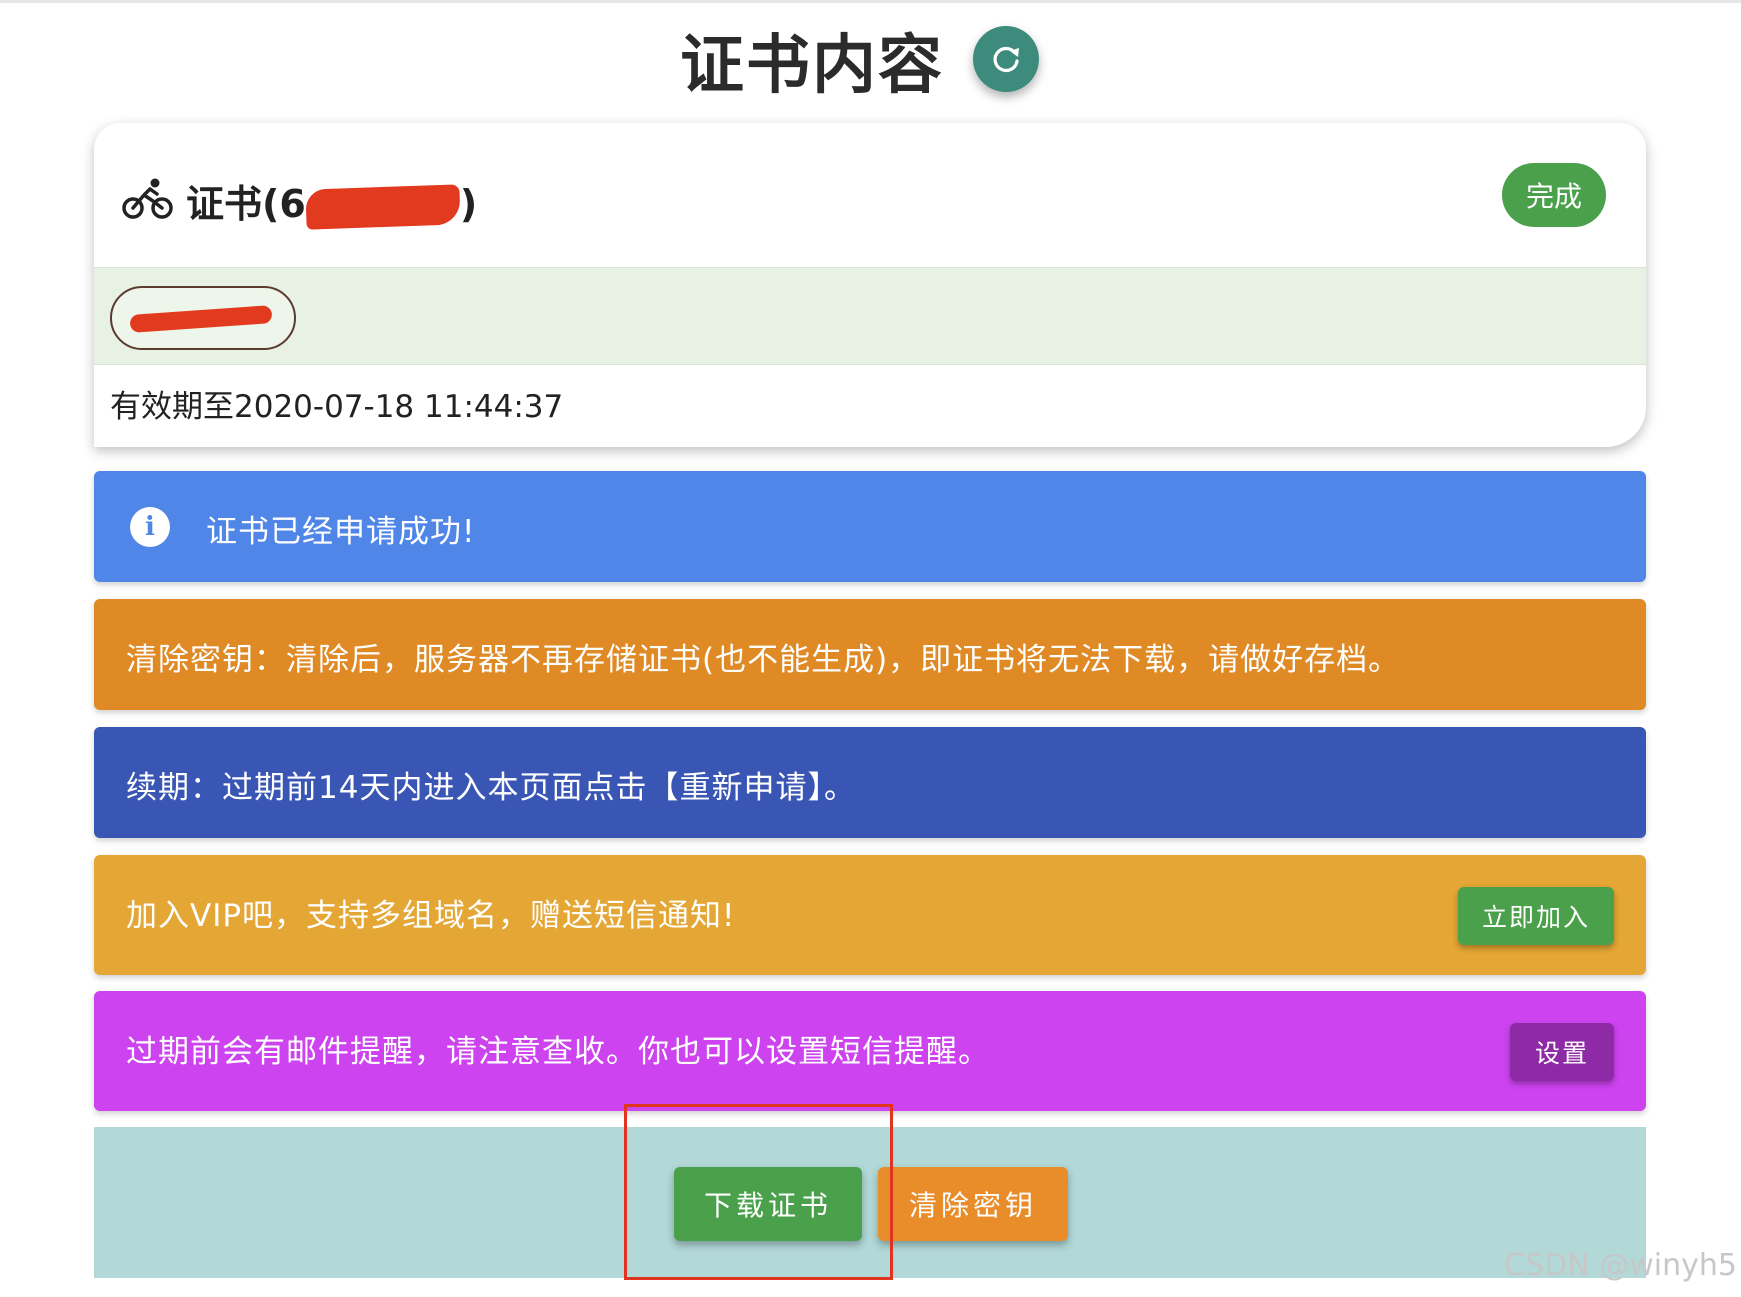 This screenshot has height=1297, width=1741. Describe the element at coordinates (341, 532) in the screenshot. I see `info-alert-text: 证书已经申请成功!` at that location.